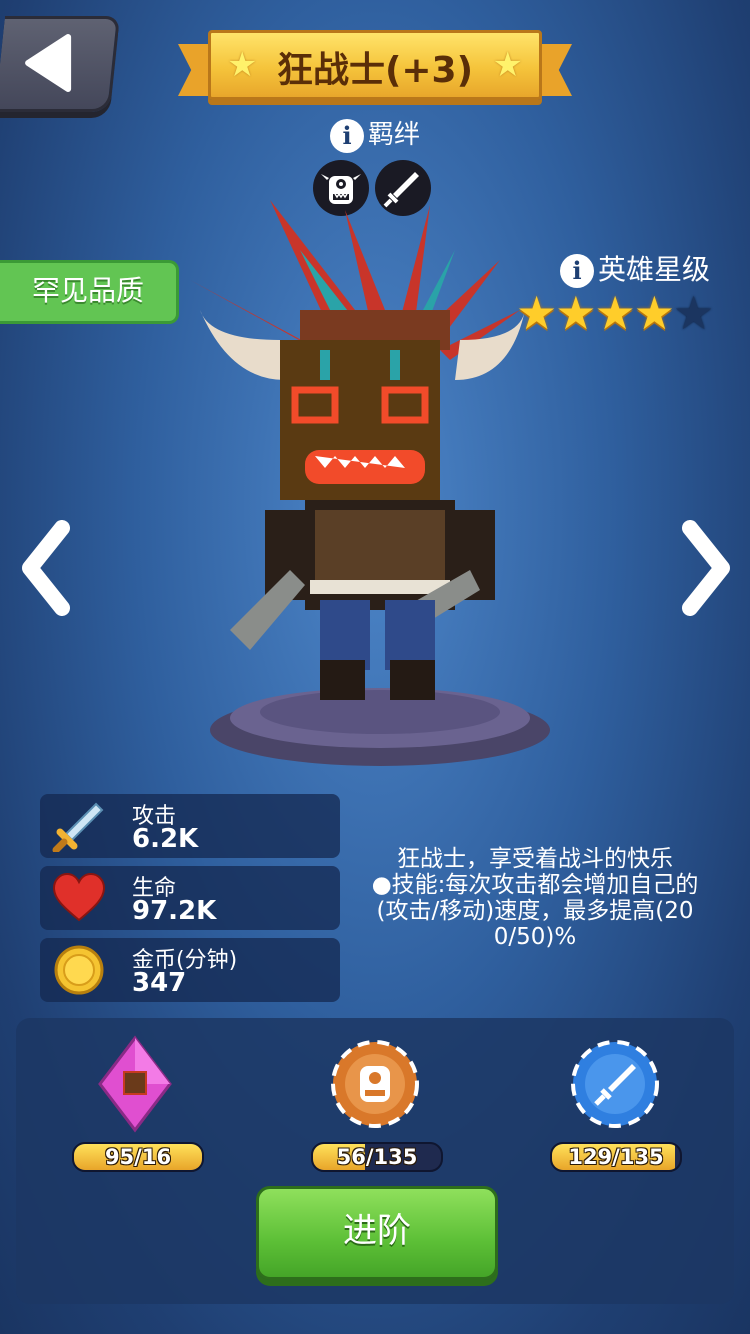  I want to click on next-hero-button, so click(706, 568).